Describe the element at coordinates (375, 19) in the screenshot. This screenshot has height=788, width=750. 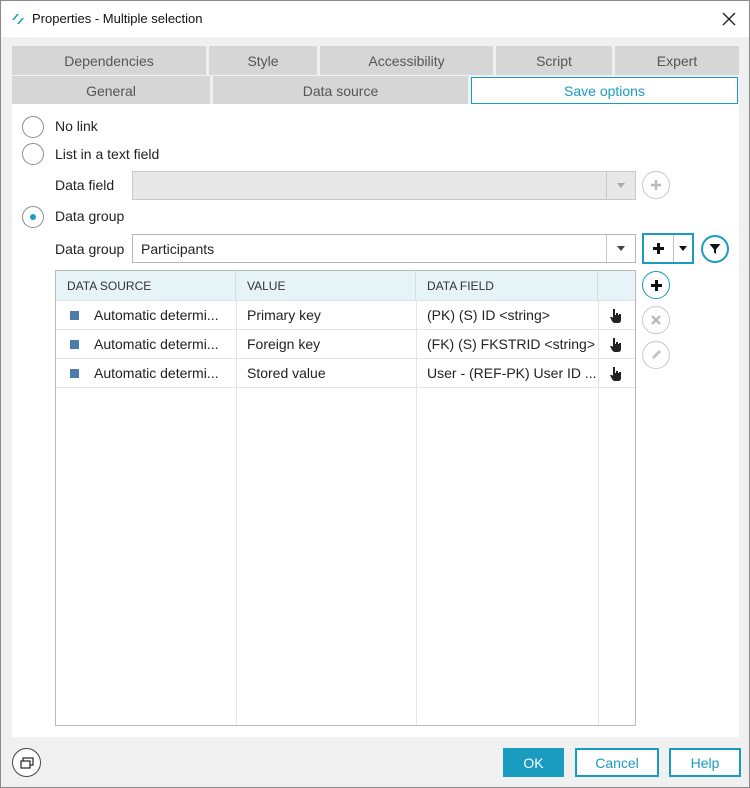
I see `title-bar: Properties - Multiple selection` at that location.